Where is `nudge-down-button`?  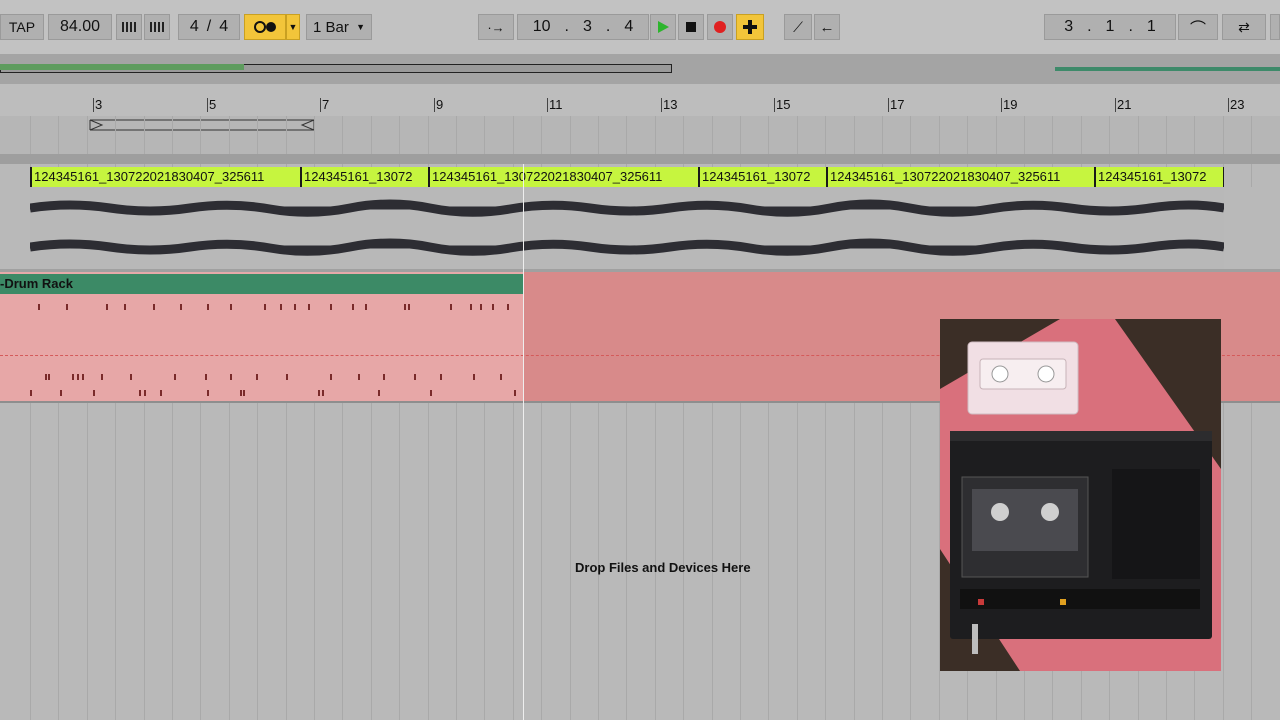 nudge-down-button is located at coordinates (129, 27).